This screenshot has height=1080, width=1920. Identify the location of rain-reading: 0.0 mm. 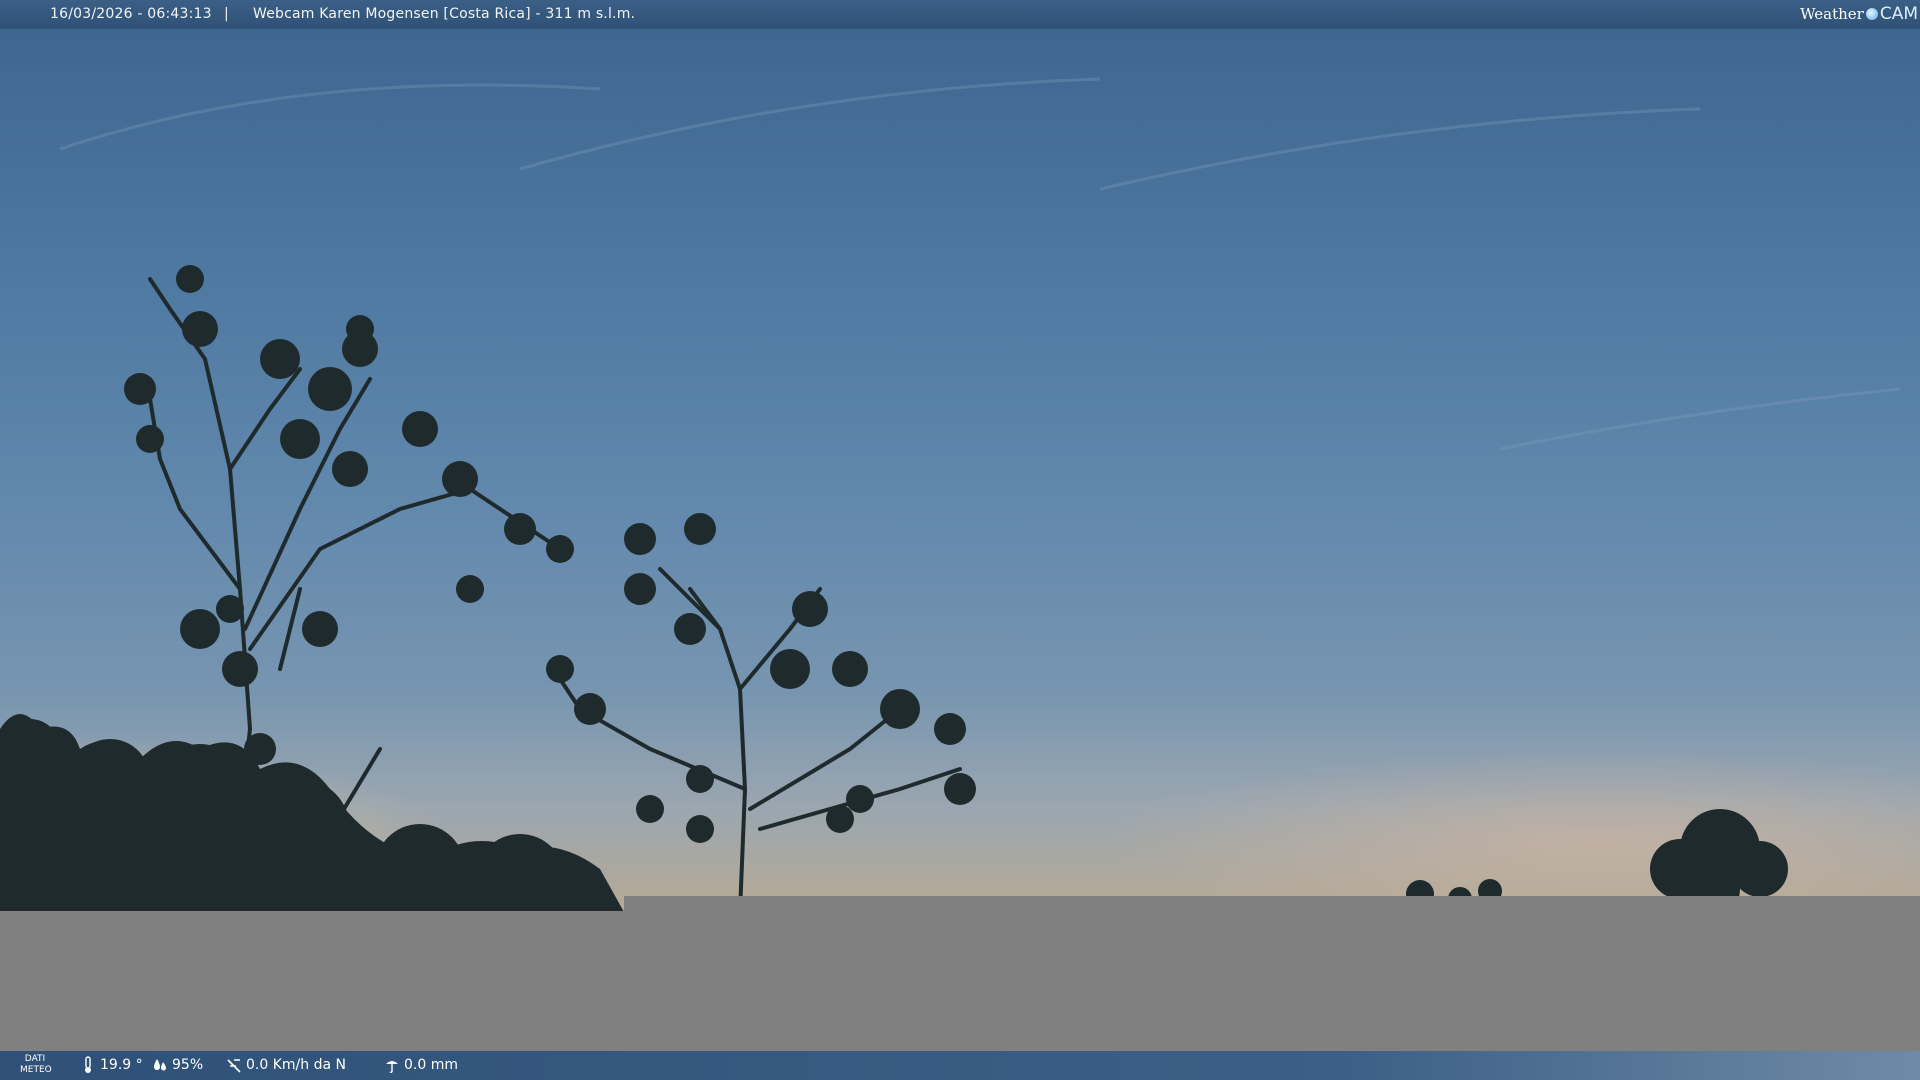
(421, 1065).